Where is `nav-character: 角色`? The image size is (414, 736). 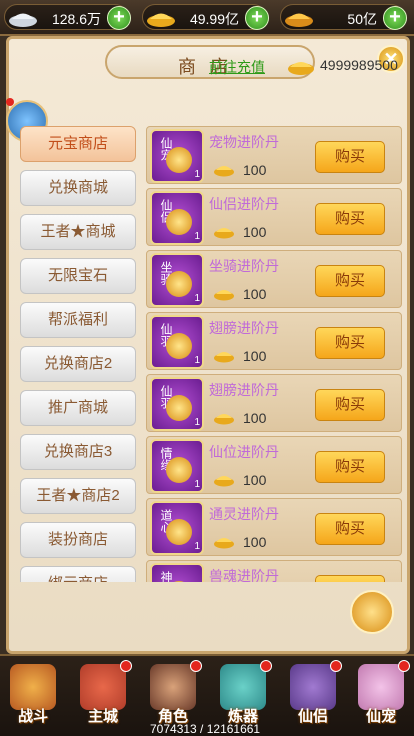
nav-character: 角色 is located at coordinates (173, 694).